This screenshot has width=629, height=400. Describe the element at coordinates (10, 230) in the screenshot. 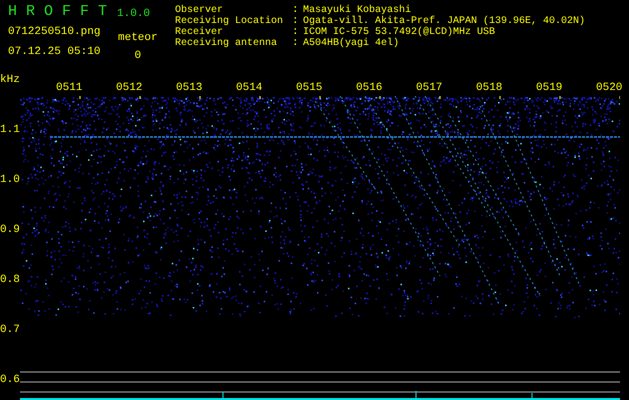

I see `frequency-label: 0.9` at that location.